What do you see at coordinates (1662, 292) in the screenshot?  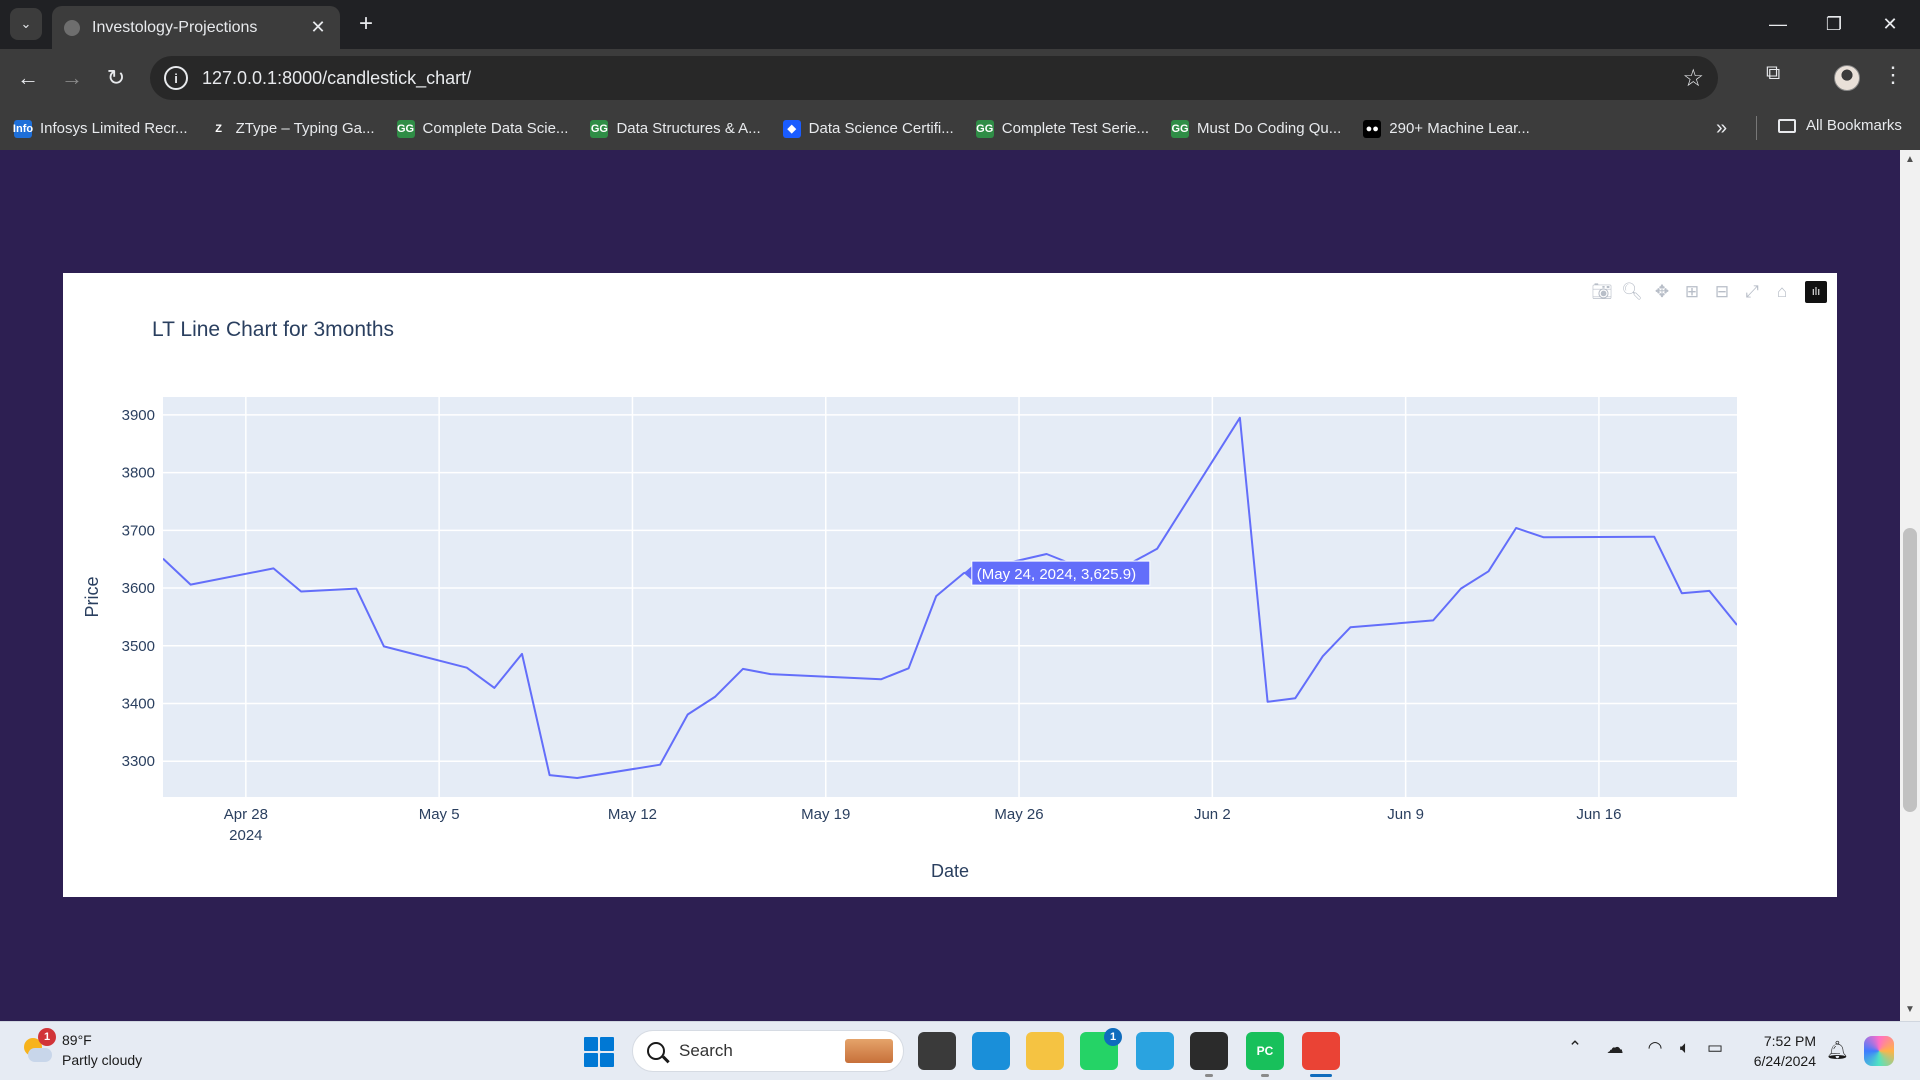 I see `pan-icon: ✥` at bounding box center [1662, 292].